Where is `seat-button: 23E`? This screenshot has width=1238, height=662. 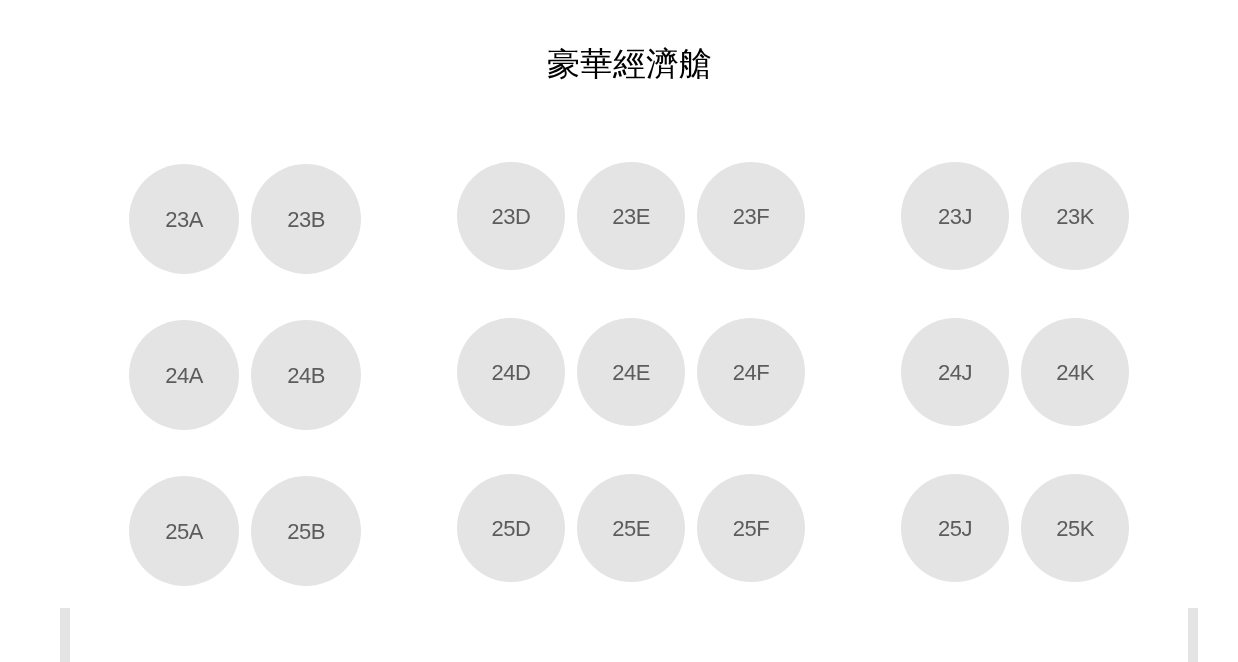
seat-button: 23E is located at coordinates (631, 216).